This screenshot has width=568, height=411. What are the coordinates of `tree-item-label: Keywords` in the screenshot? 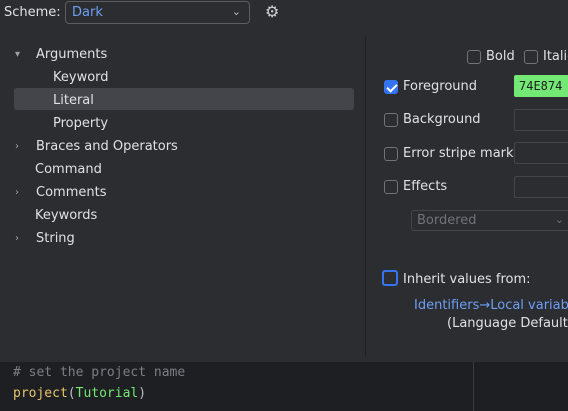 It's located at (66, 215).